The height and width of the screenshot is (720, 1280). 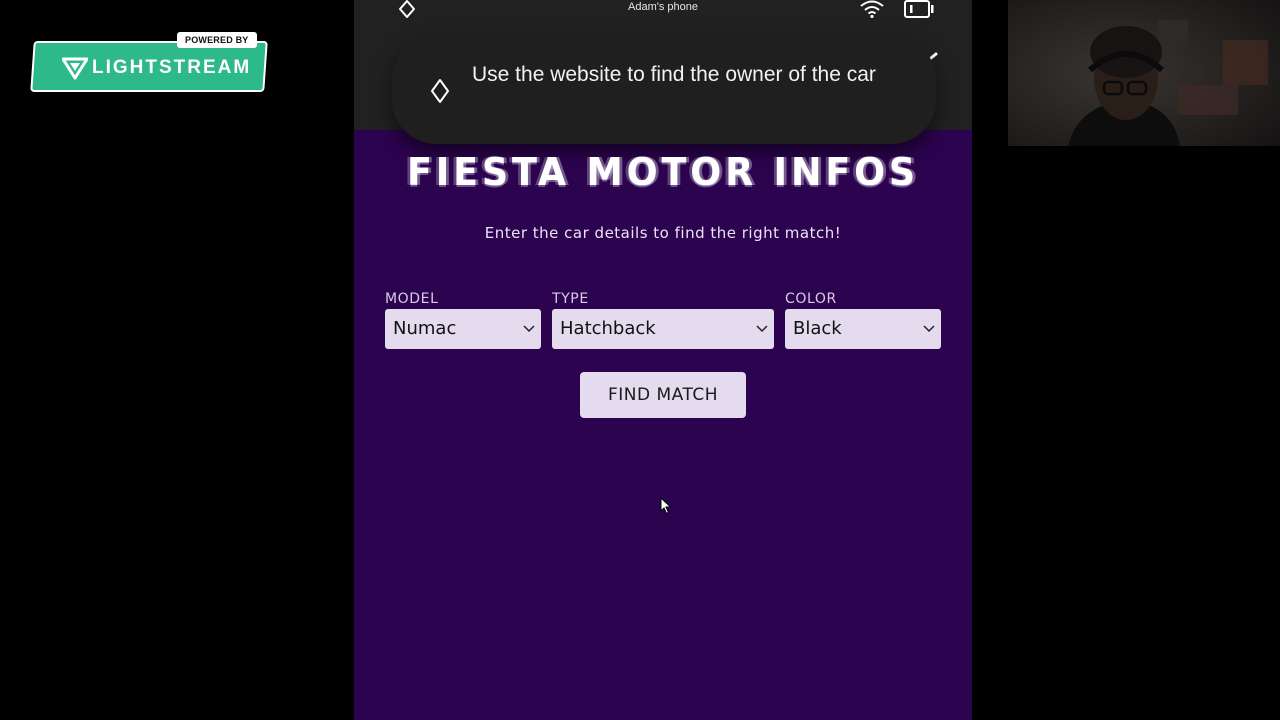 What do you see at coordinates (811, 299) in the screenshot?
I see `color-label: COLOR` at bounding box center [811, 299].